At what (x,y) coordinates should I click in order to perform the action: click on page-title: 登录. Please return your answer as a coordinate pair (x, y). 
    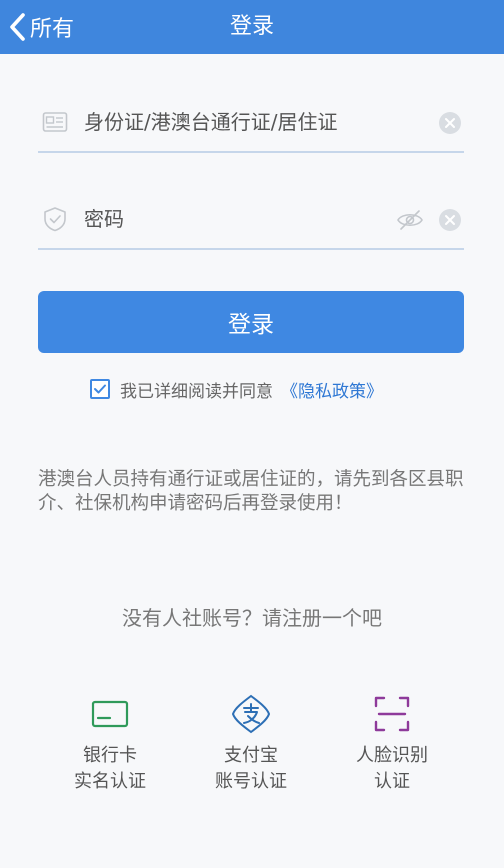
    Looking at the image, I should click on (251, 26).